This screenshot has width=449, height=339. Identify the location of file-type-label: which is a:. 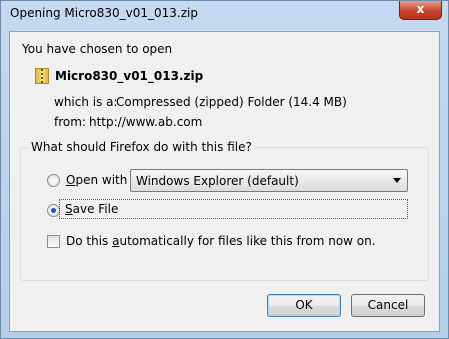
(86, 102).